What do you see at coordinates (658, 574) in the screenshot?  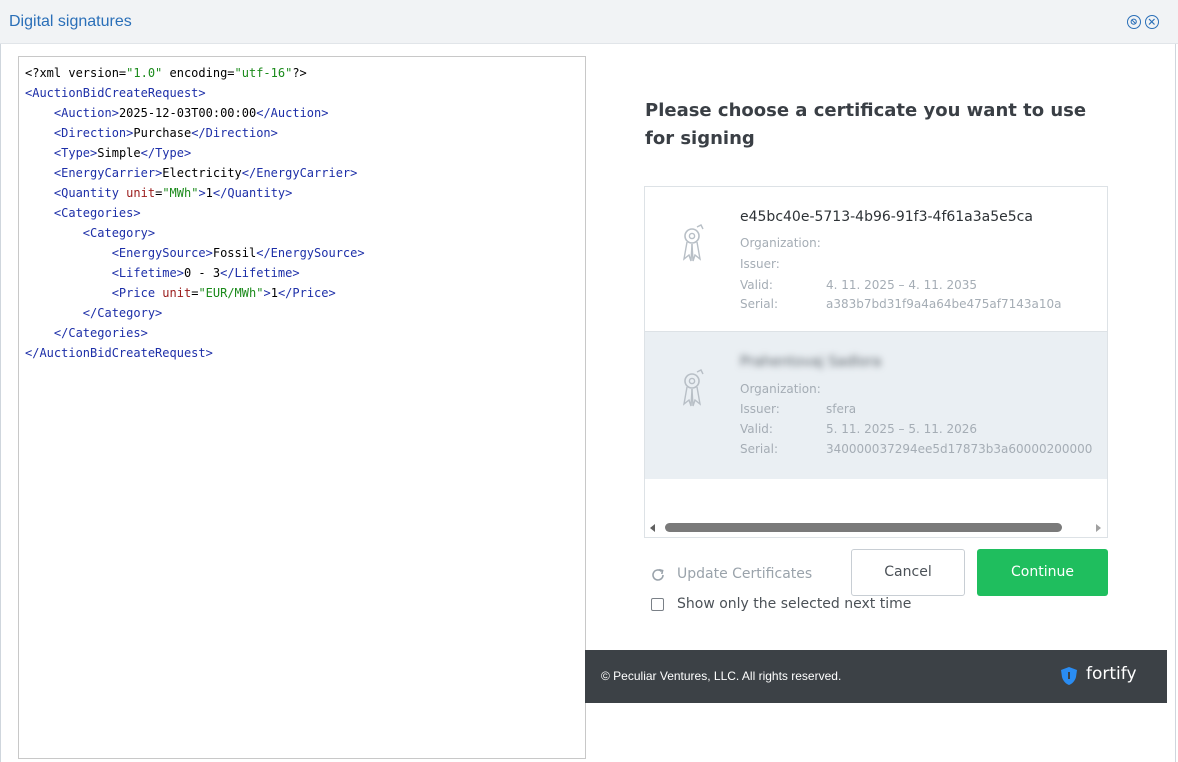 I see `refresh-icon` at bounding box center [658, 574].